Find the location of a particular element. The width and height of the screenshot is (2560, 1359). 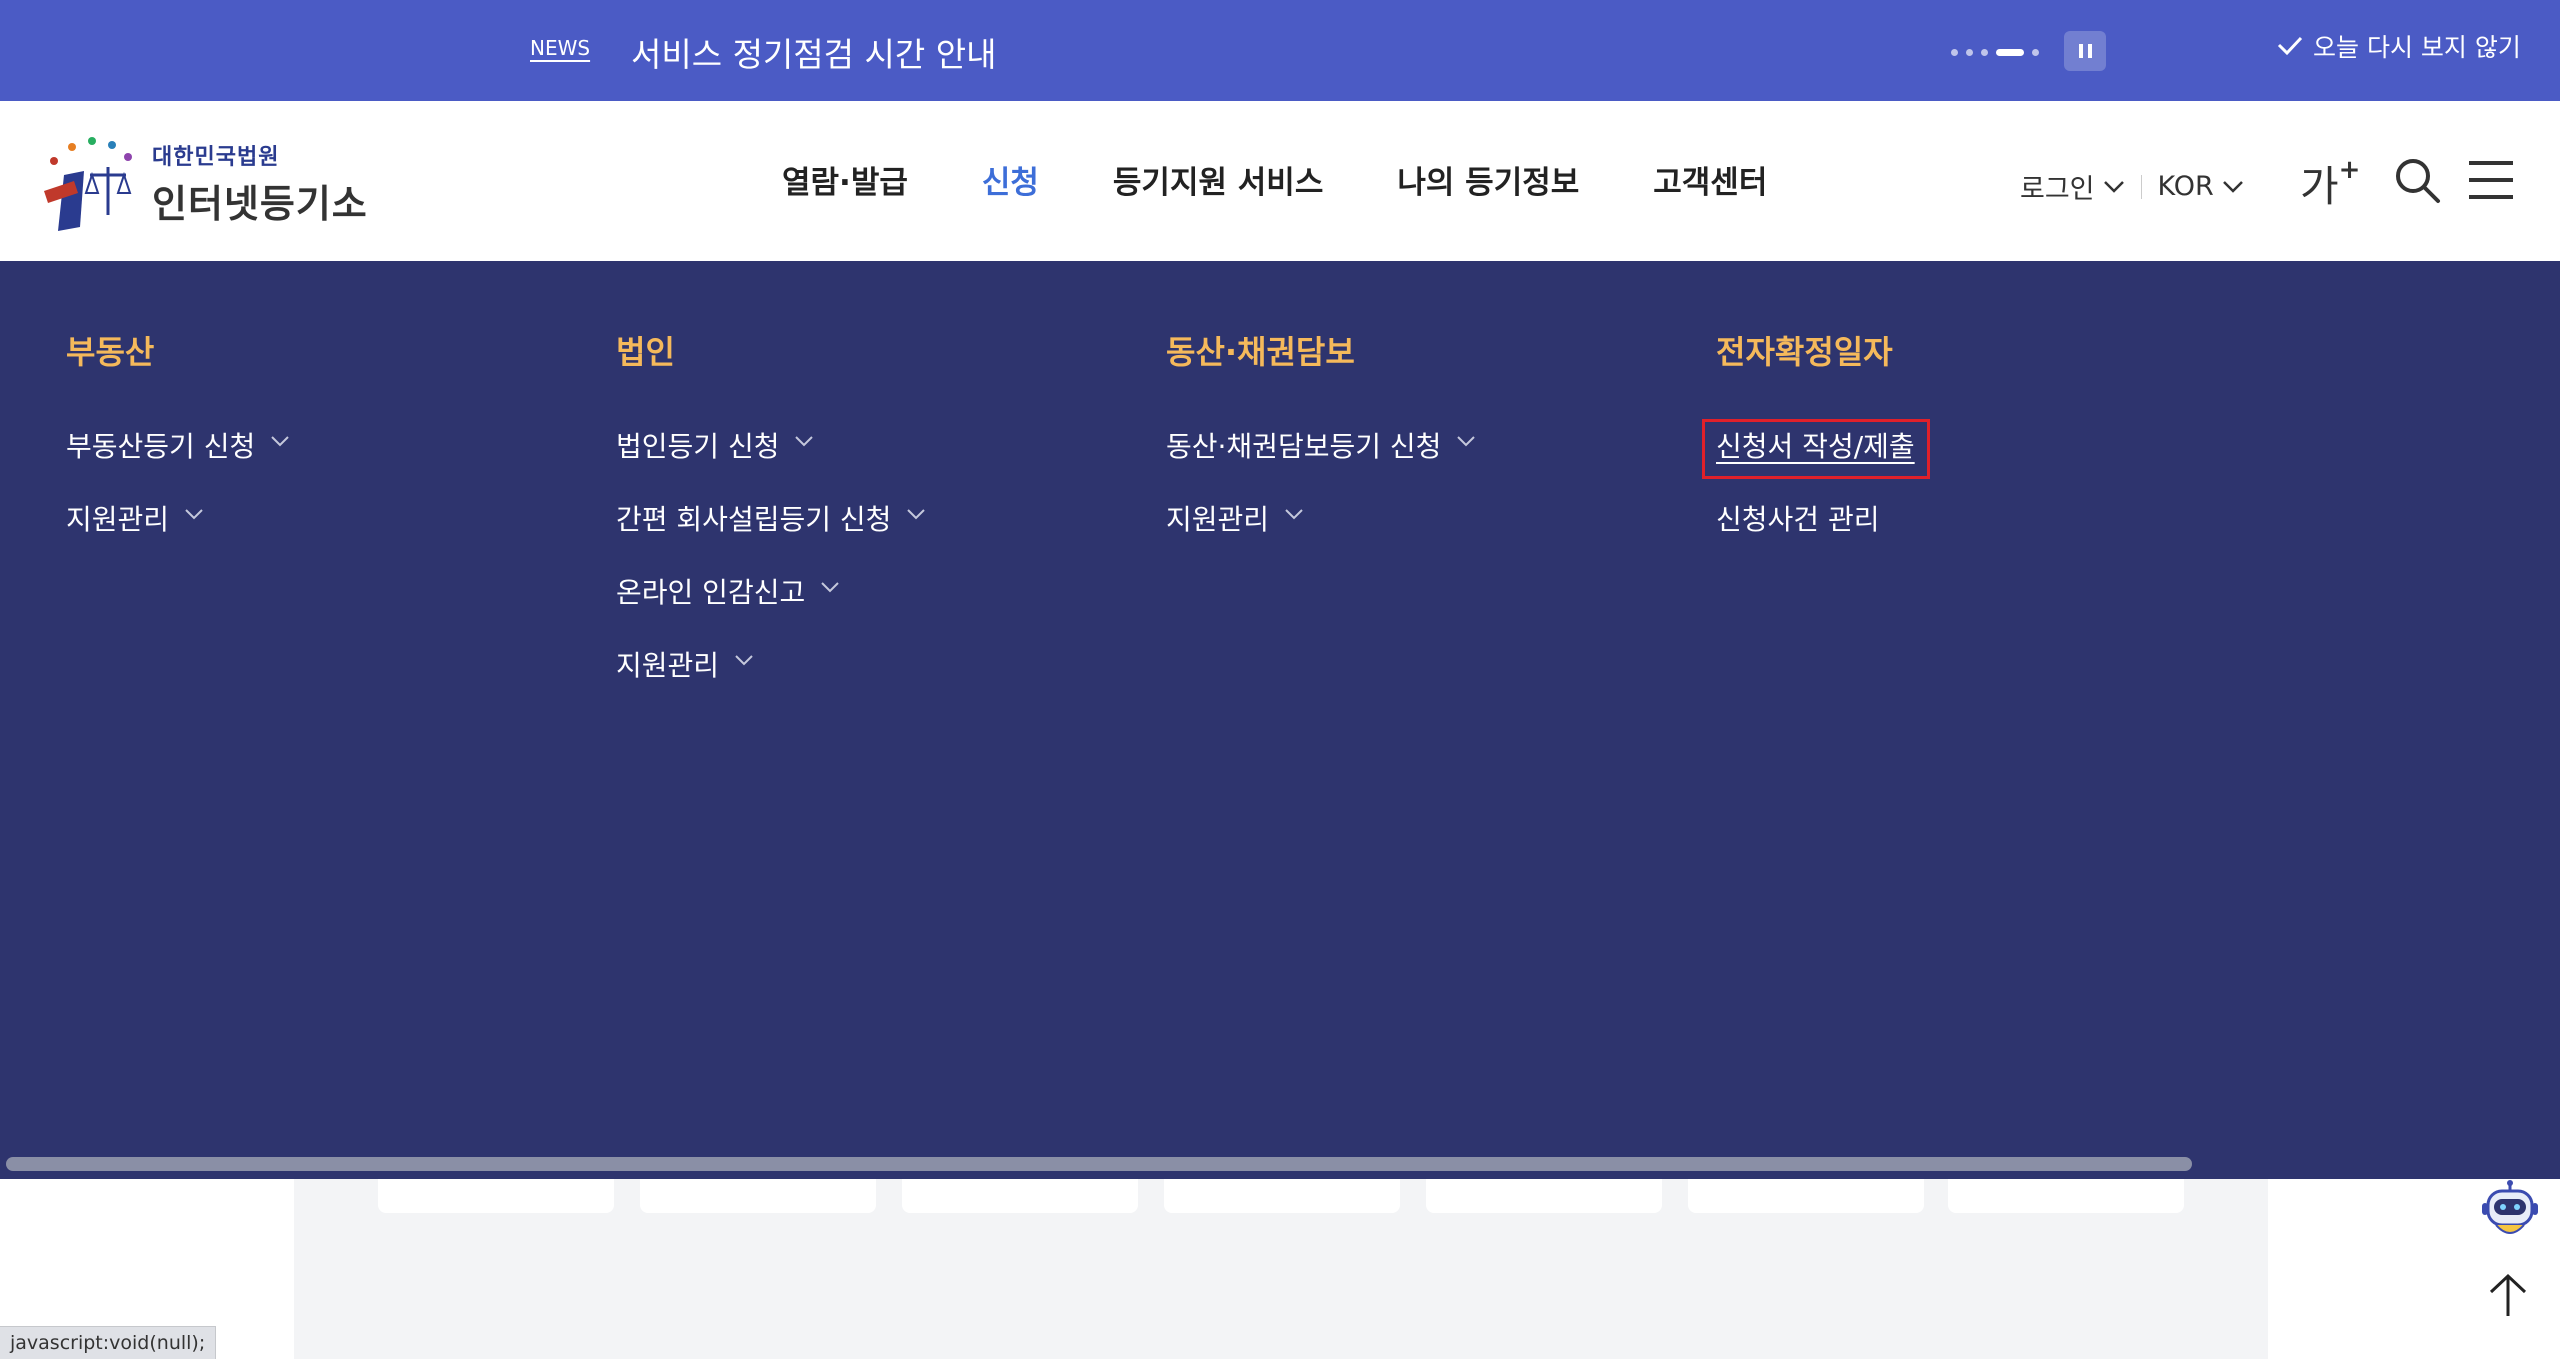

site-logo: 대한민국법원 인터넷등기소 is located at coordinates (201, 183).